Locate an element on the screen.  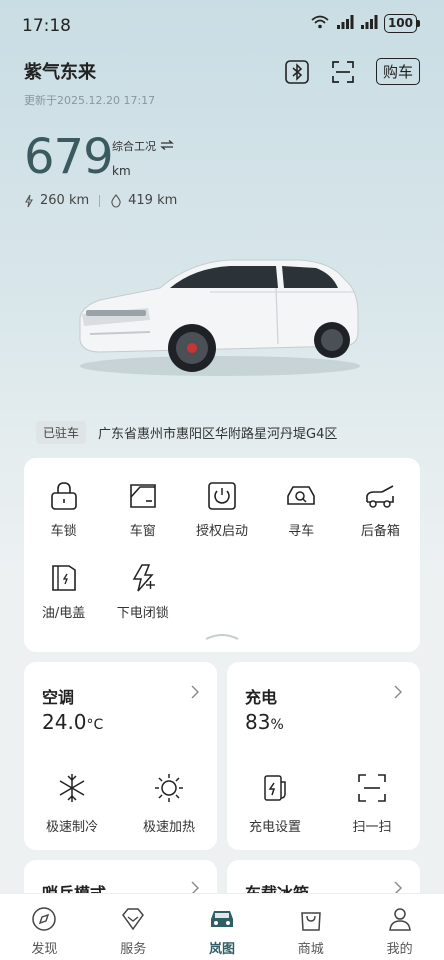
control-label: 寻车 is located at coordinates (301, 531).